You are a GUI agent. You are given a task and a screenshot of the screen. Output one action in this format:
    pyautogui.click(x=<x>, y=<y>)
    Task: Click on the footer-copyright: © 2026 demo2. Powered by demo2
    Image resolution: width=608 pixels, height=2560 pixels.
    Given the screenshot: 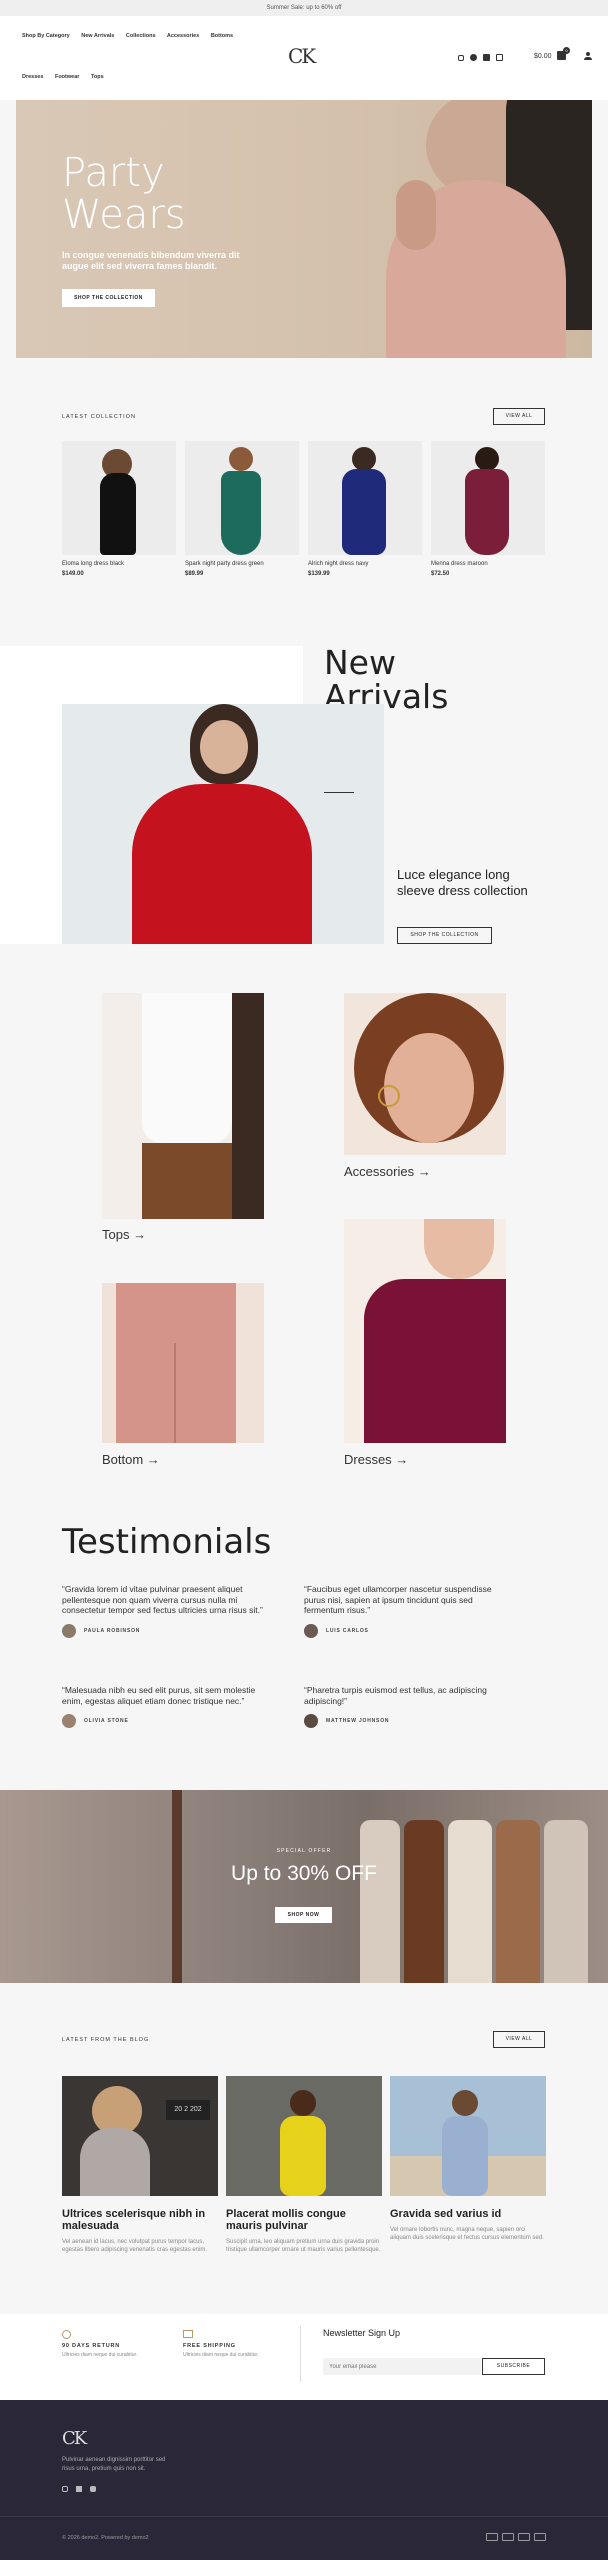 What is the action you would take?
    pyautogui.click(x=105, y=2538)
    